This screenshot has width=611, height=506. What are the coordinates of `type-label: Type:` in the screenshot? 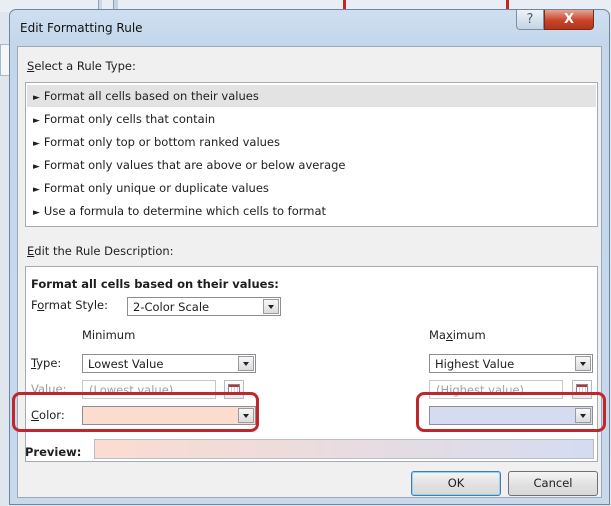 It's located at (46, 363).